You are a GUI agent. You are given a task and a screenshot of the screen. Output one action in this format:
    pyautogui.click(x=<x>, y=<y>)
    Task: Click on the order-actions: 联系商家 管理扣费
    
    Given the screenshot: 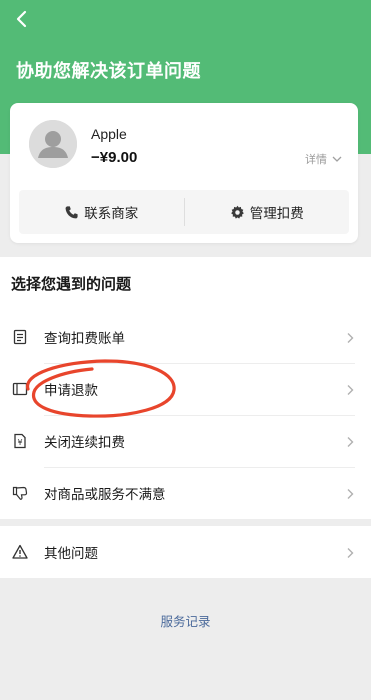 What is the action you would take?
    pyautogui.click(x=184, y=212)
    